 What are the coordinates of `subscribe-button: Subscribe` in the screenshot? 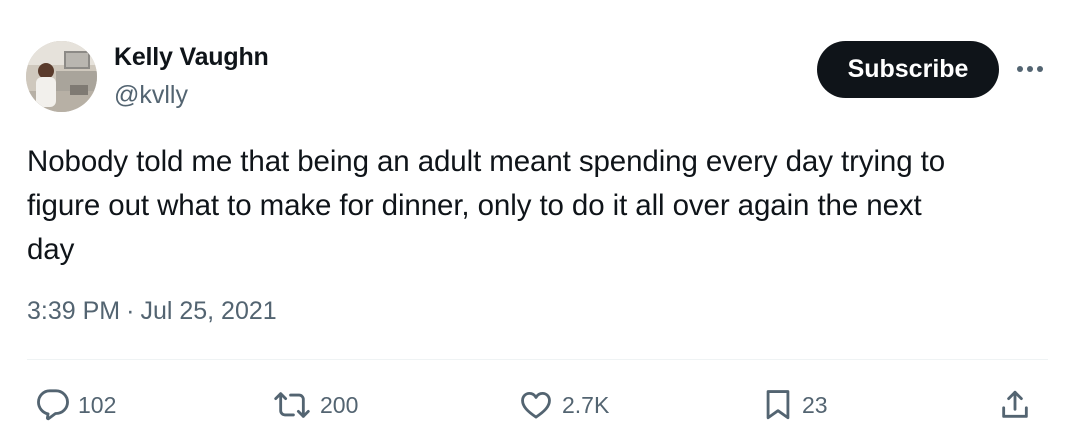 It's located at (908, 69).